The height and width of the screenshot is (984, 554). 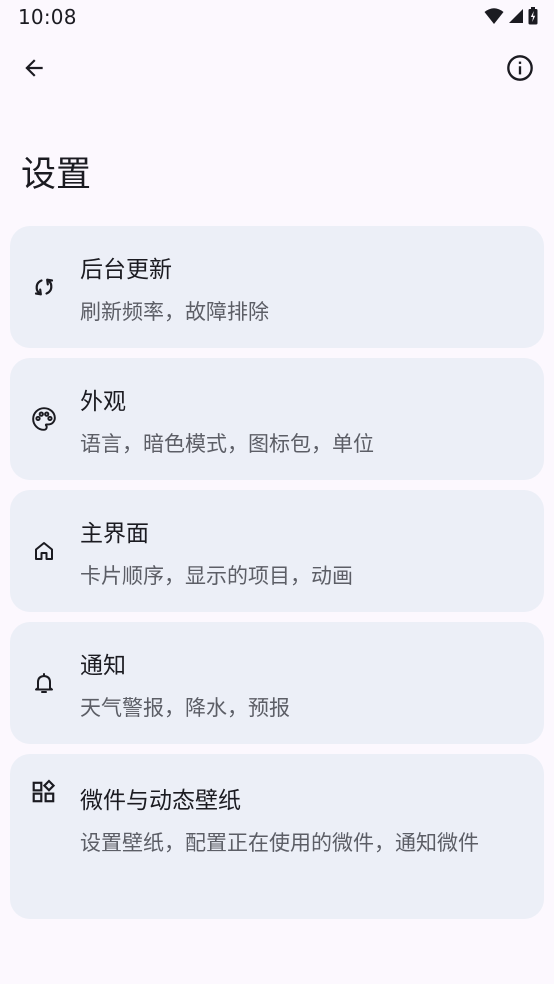 I want to click on setting-background-updates: 后台更新 刷新频率，故障排除, so click(x=277, y=287).